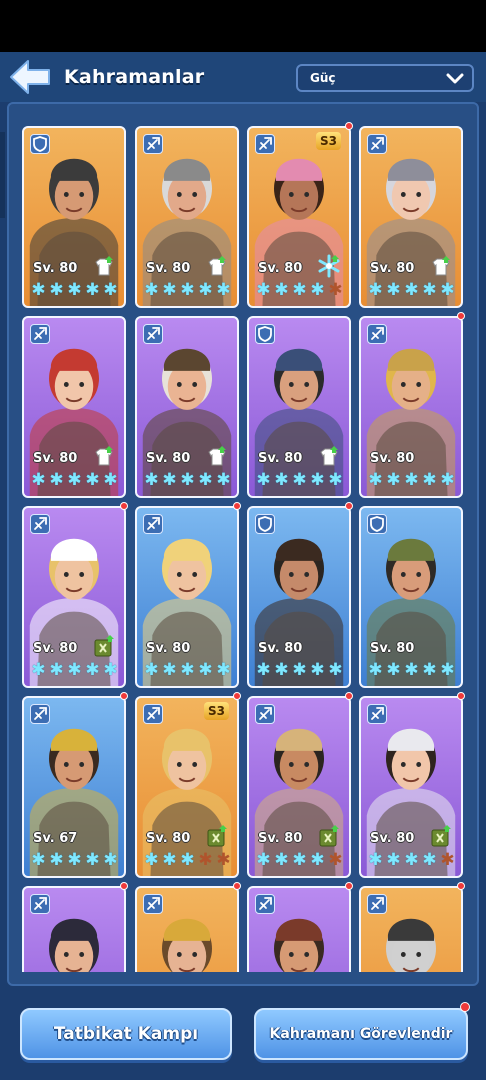  I want to click on season-badge: S3, so click(328, 141).